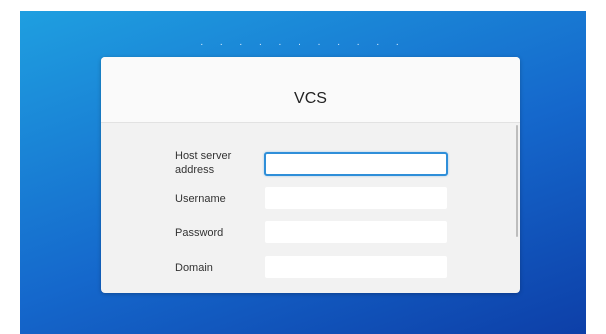 This screenshot has height=334, width=606. Describe the element at coordinates (356, 267) in the screenshot. I see `domain-input` at that location.